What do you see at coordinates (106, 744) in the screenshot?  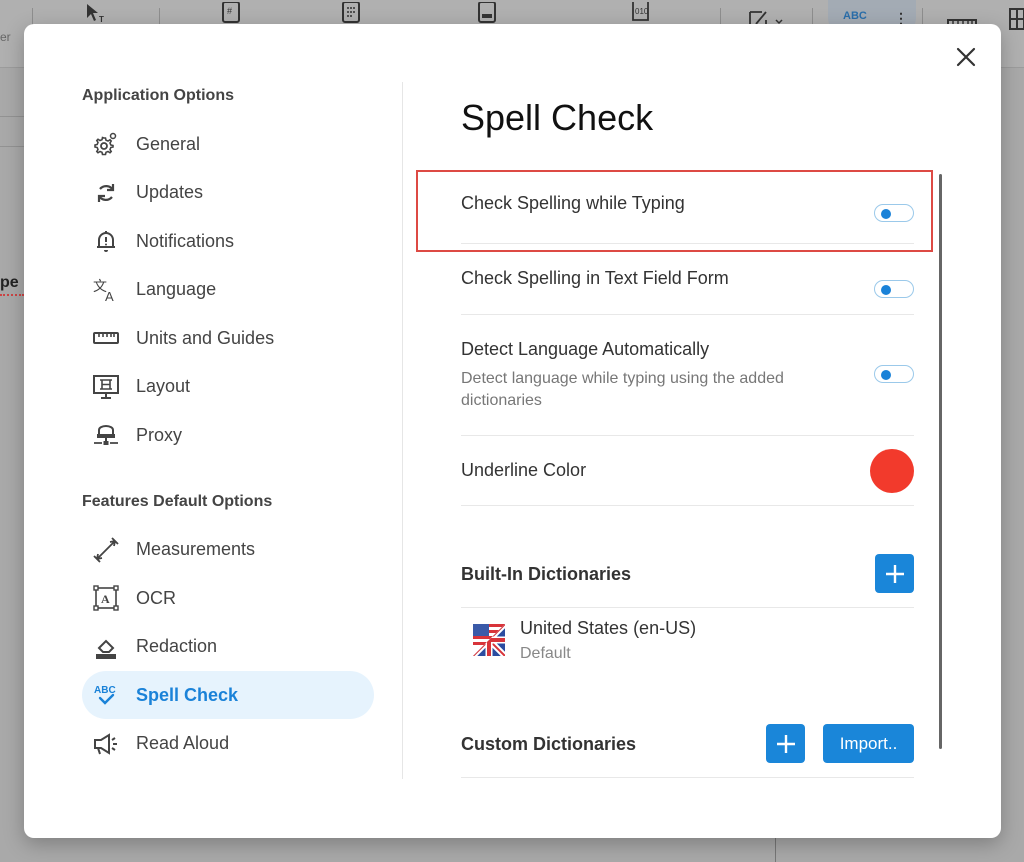 I see `megaphone-icon` at bounding box center [106, 744].